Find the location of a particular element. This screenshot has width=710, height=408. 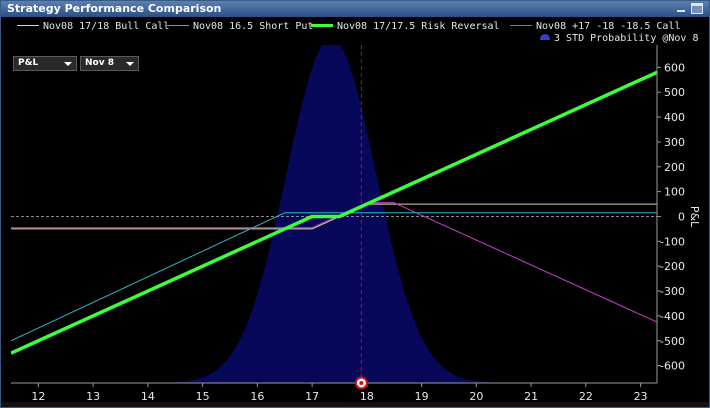

y-tick-label: -100 is located at coordinates (672, 241).